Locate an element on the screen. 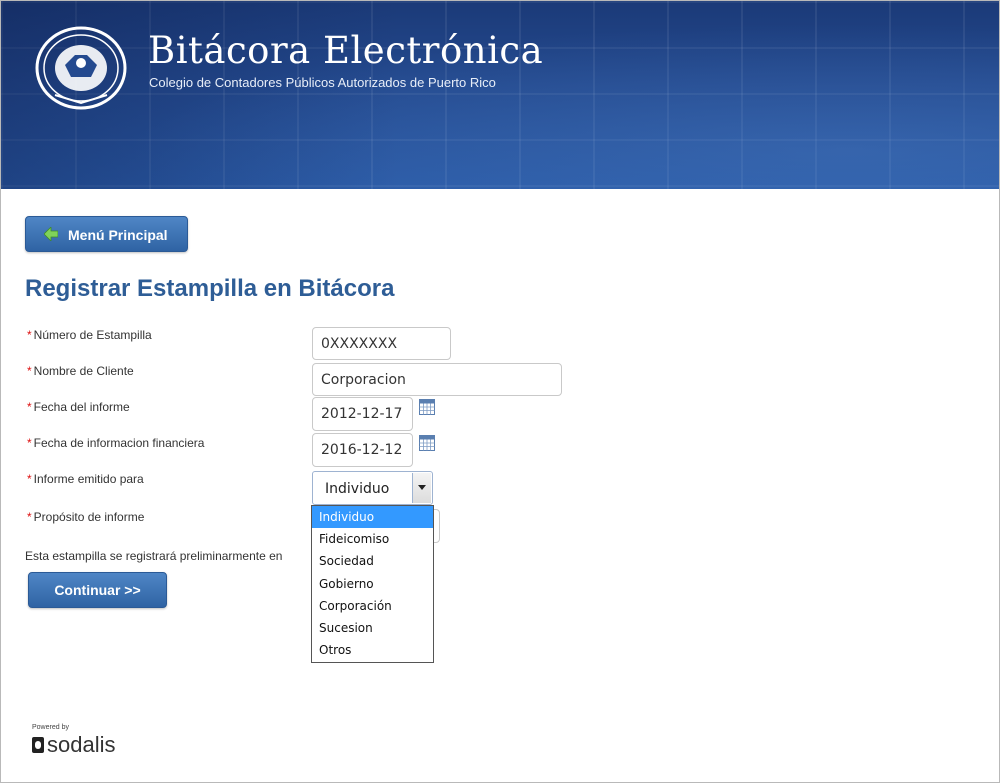 This screenshot has width=1000, height=783. stamp-number-input is located at coordinates (381, 343).